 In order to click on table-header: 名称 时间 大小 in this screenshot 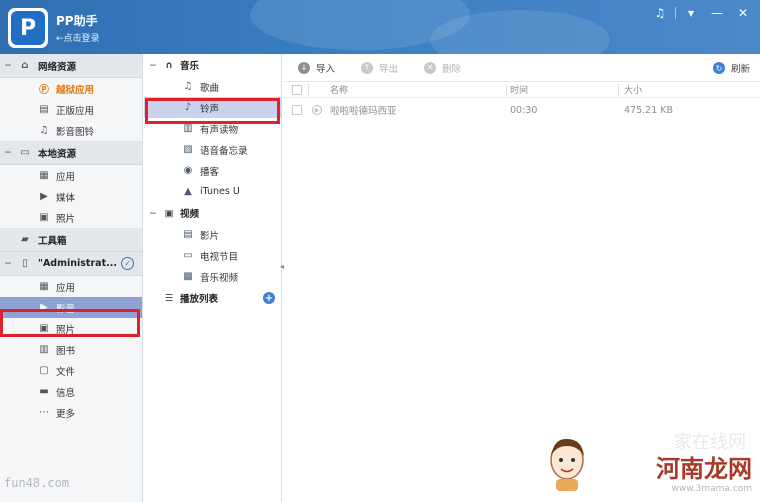, I will do `click(522, 90)`.